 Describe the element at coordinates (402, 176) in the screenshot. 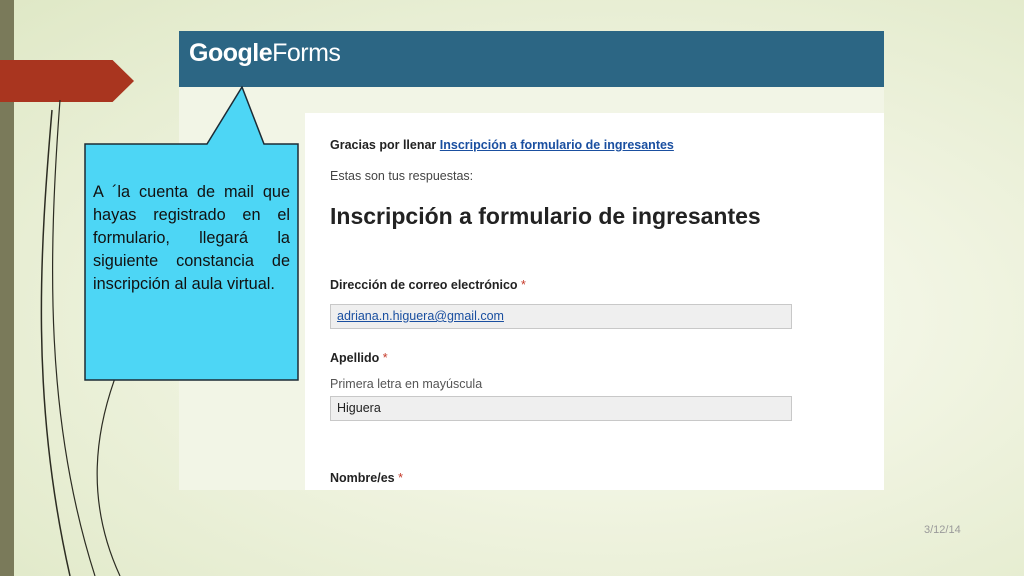

I see `responses-subtitle: Estas son tus respuestas:` at that location.